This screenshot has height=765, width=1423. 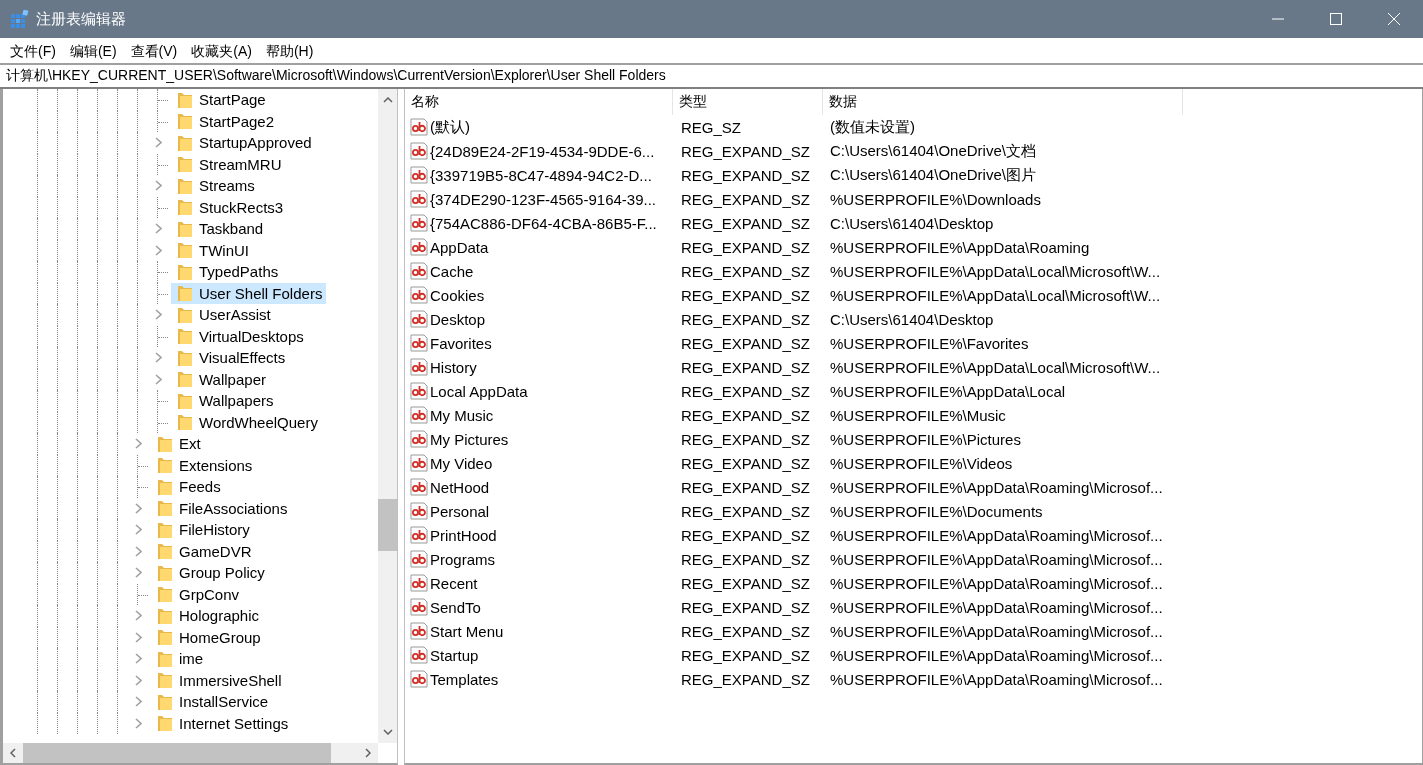 What do you see at coordinates (202, 530) in the screenshot?
I see `tree-item: FileHistory` at bounding box center [202, 530].